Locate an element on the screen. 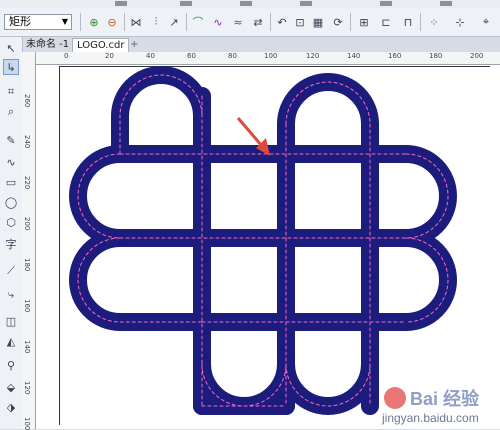 The image size is (500, 430). baidu-watermark: Bai 经验 jingyan.baidu.com is located at coordinates (441, 406).